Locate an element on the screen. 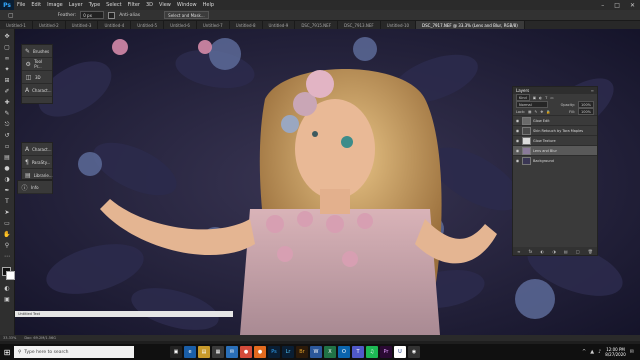 The image size is (640, 360). teams-icon: T is located at coordinates (358, 352).